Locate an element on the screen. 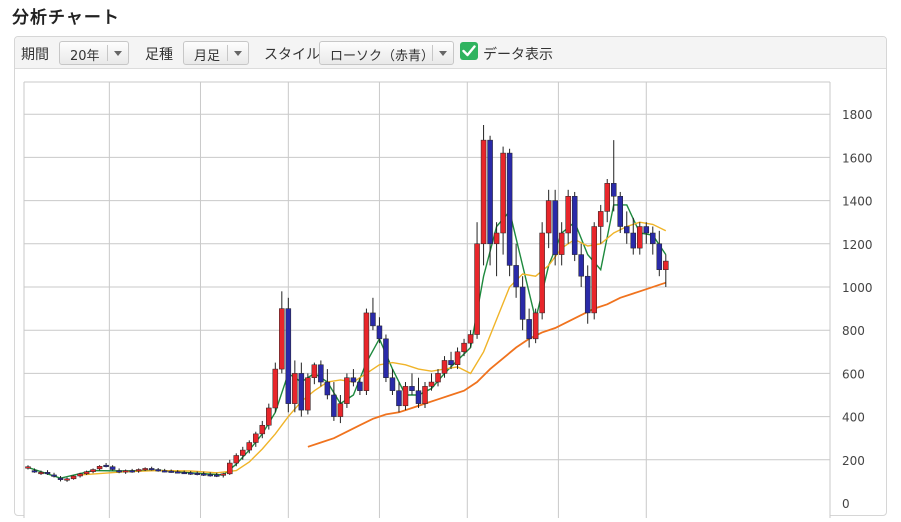 The image size is (901, 522). y-tick-label: 800 is located at coordinates (853, 331).